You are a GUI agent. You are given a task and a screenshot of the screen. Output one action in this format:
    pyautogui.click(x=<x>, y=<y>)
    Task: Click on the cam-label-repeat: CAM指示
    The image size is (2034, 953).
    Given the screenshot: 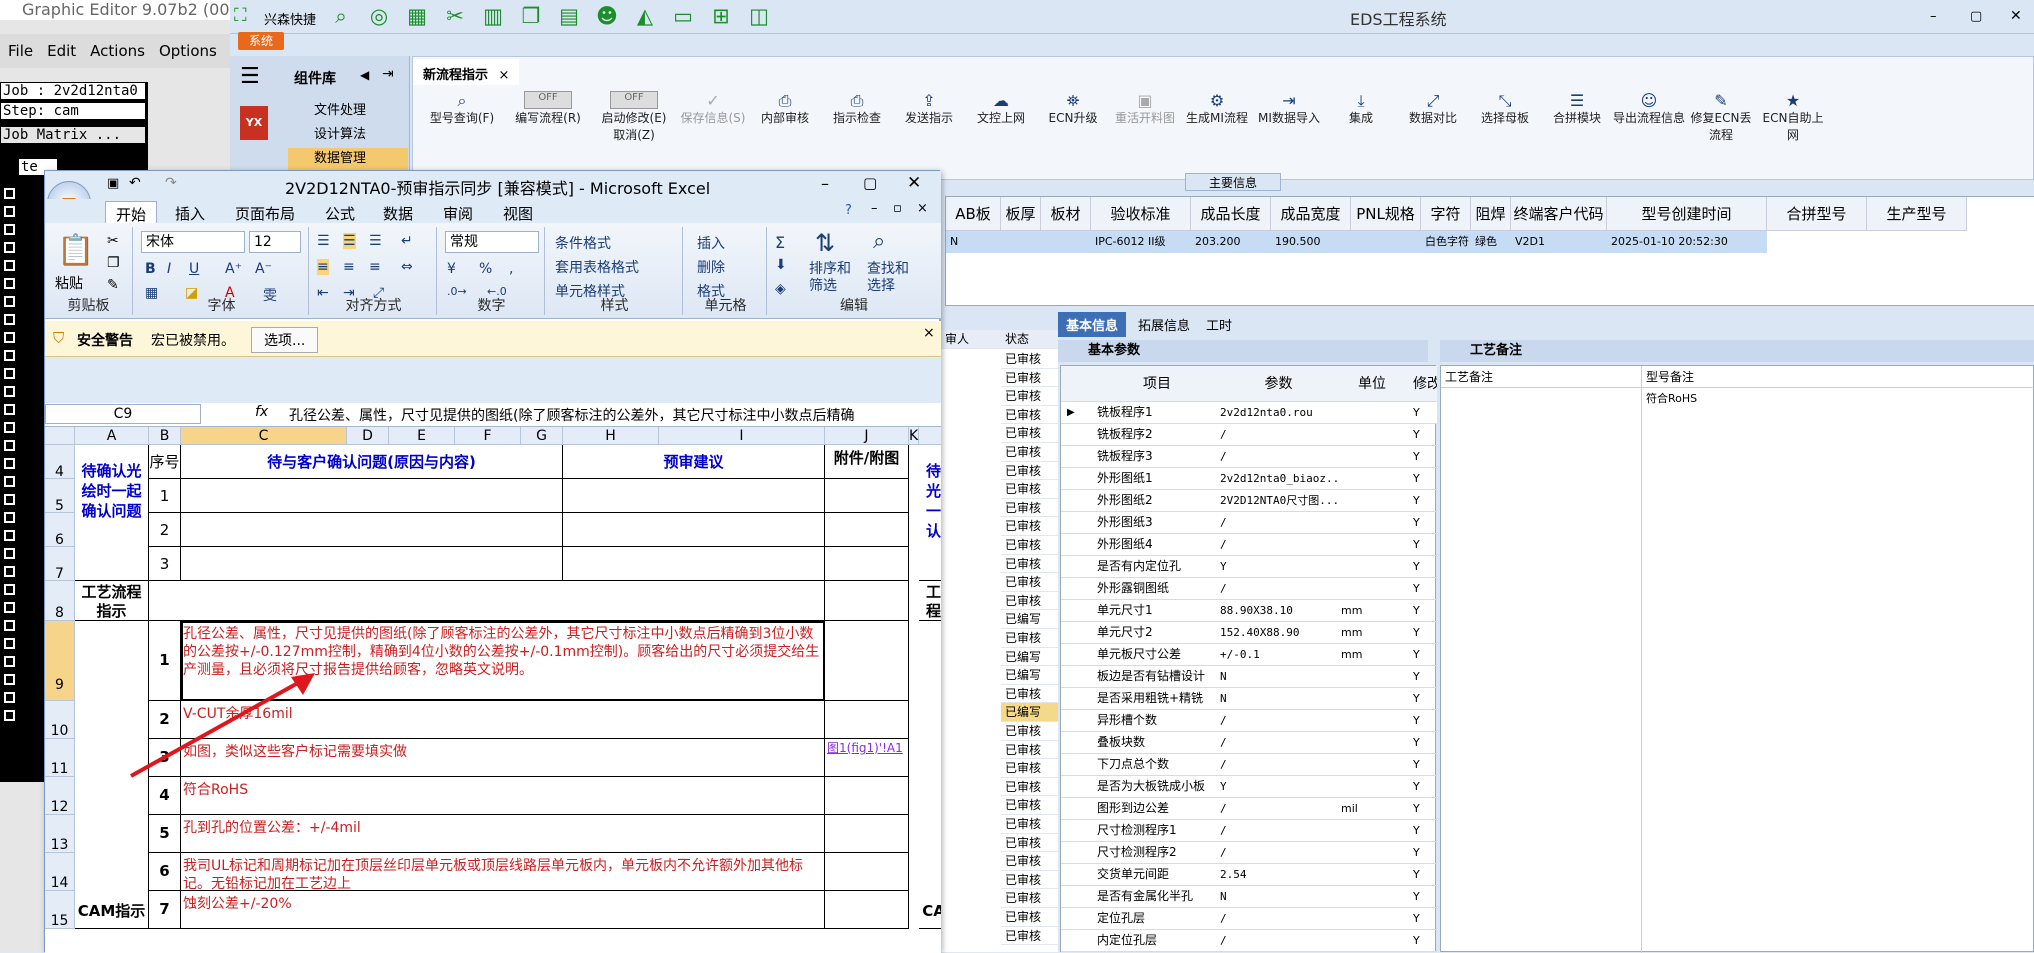 What is the action you would take?
    pyautogui.click(x=930, y=775)
    